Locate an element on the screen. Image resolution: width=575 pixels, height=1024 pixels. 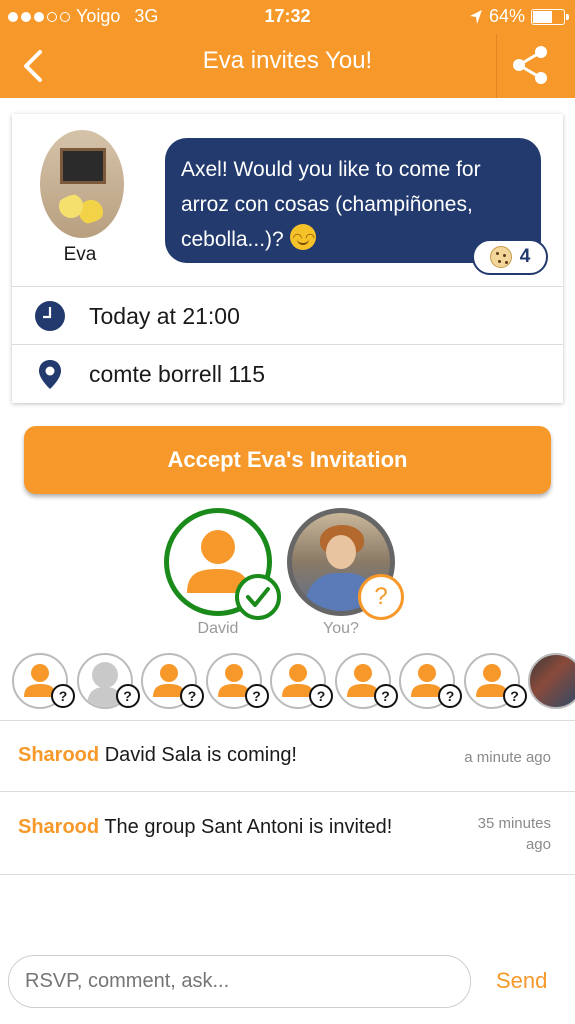
time-row: Today at 21:00 is located at coordinates (287, 315).